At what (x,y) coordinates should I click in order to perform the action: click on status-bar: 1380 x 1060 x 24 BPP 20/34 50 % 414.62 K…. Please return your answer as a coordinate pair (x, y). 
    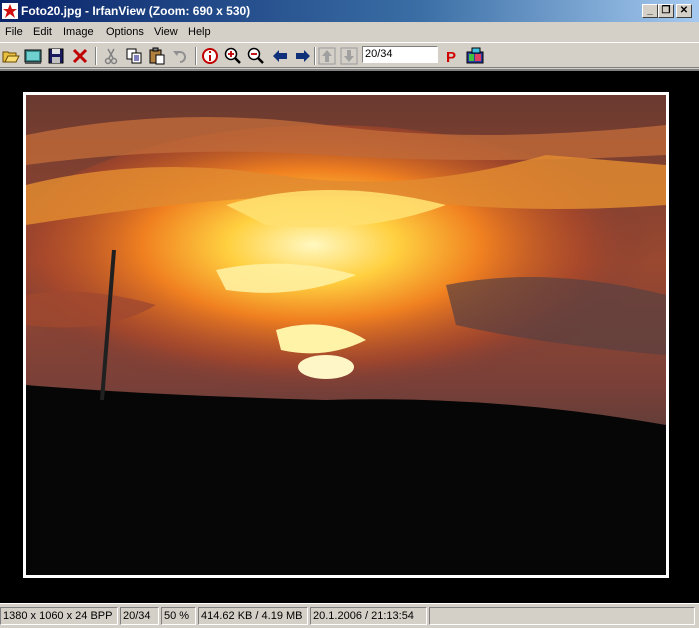
    Looking at the image, I should click on (349, 615).